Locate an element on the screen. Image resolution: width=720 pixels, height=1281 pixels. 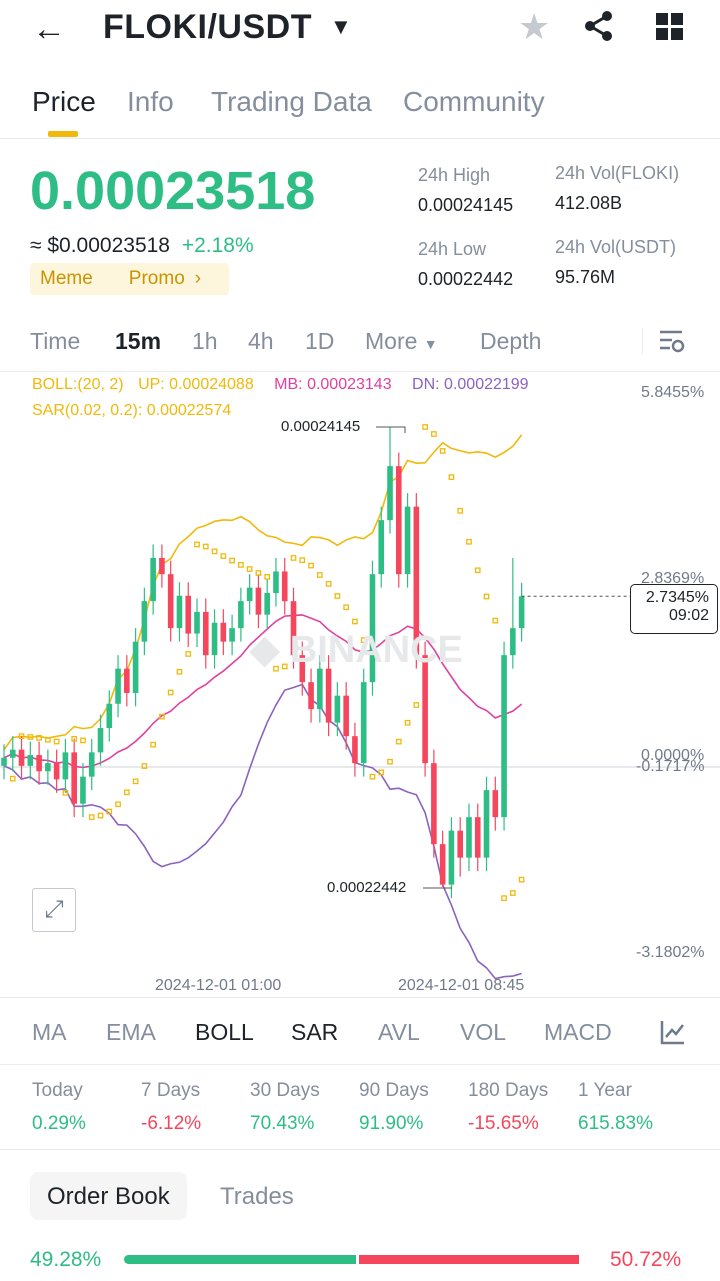
vol-base-label: 24h Vol(FLOKI) is located at coordinates (617, 173).